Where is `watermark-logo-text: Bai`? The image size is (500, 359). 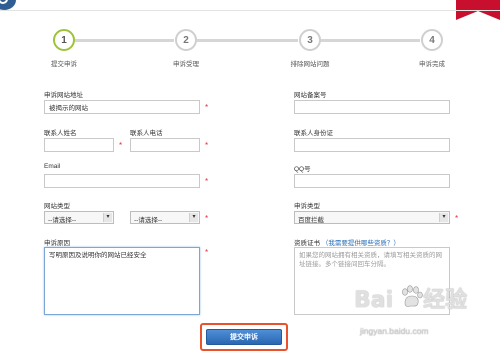
watermark-logo-text: Bai is located at coordinates (374, 300).